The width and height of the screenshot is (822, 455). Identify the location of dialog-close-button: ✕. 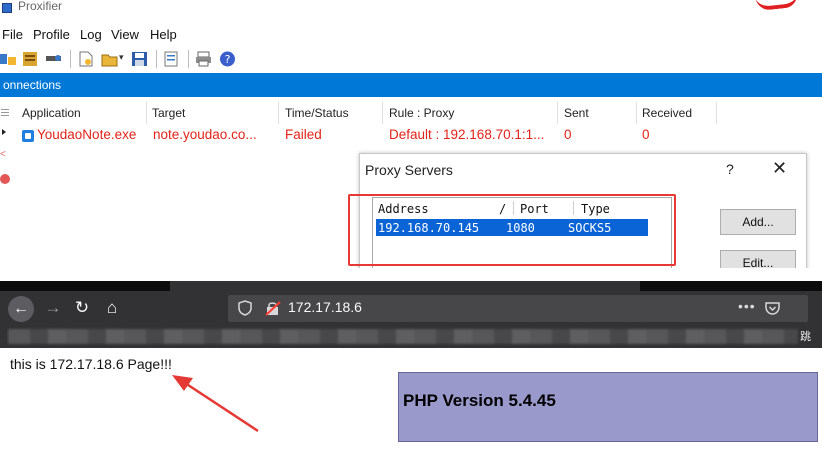
(779, 168).